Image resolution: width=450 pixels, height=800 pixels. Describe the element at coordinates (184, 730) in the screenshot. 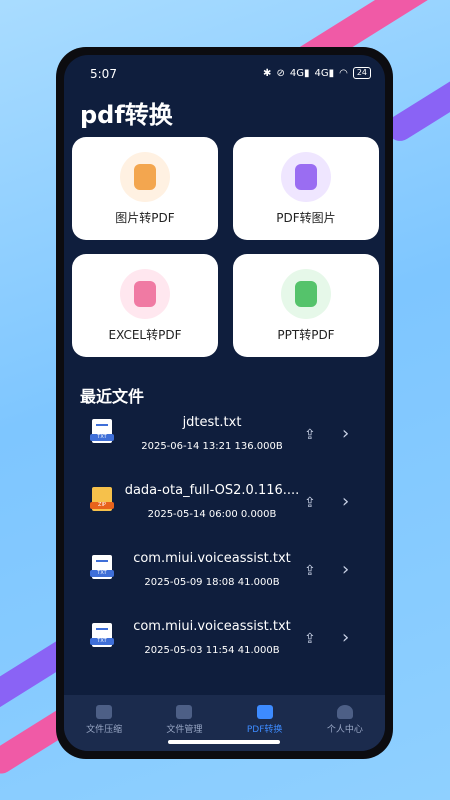

I see `tab-label: 文件管理` at that location.